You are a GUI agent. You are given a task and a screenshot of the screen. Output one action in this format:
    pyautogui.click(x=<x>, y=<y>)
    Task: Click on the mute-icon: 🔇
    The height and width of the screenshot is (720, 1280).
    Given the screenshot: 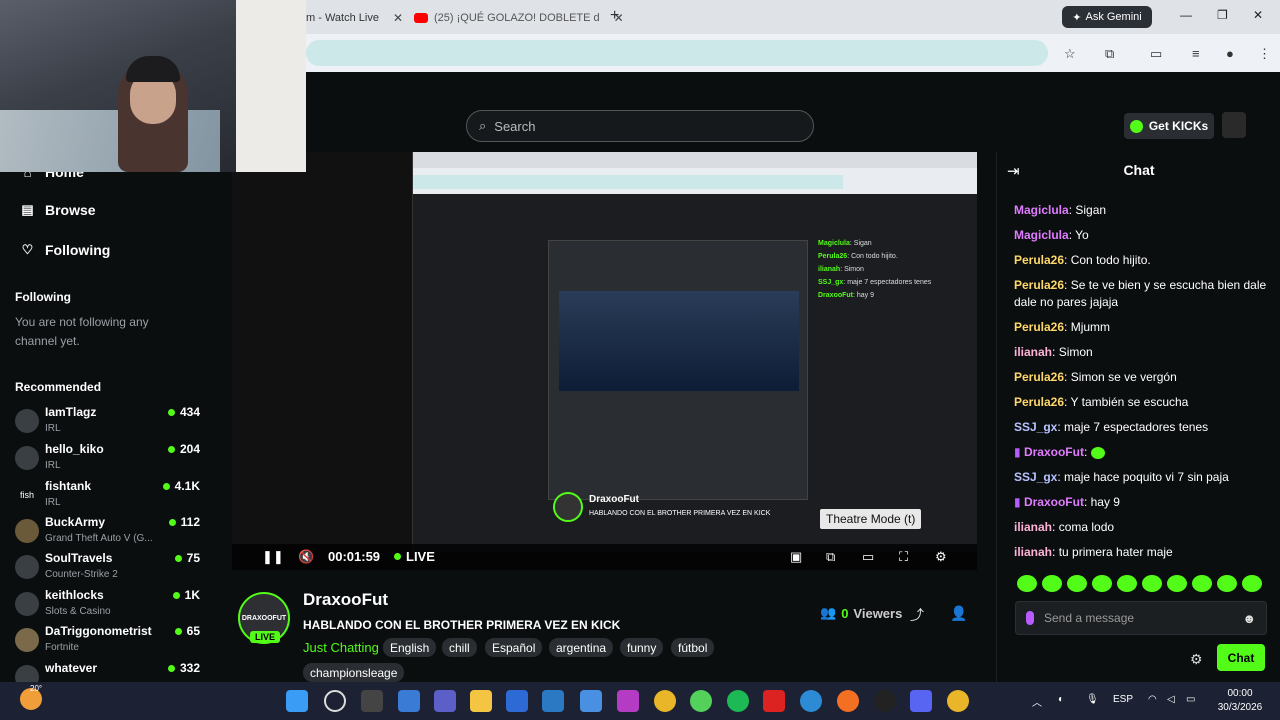 What is the action you would take?
    pyautogui.click(x=306, y=557)
    